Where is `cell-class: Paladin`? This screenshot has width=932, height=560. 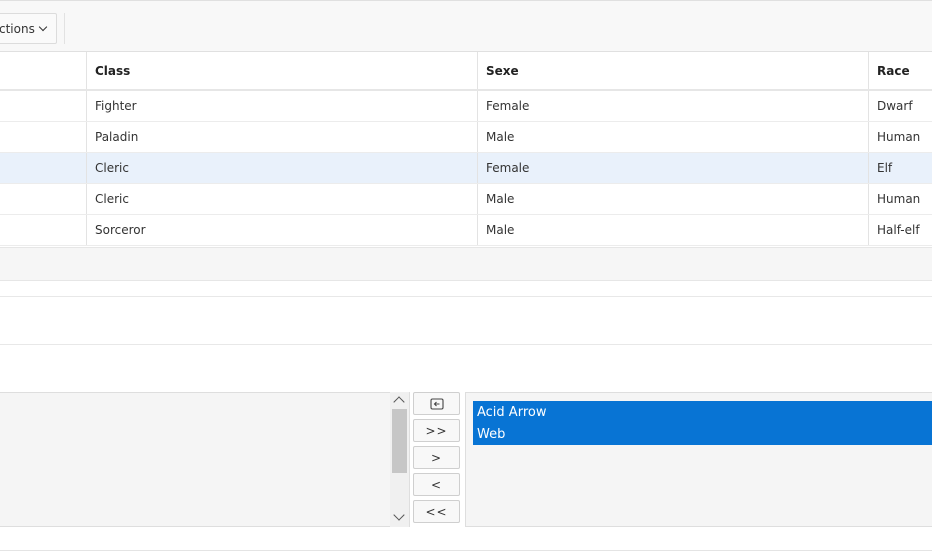
cell-class: Paladin is located at coordinates (282, 137).